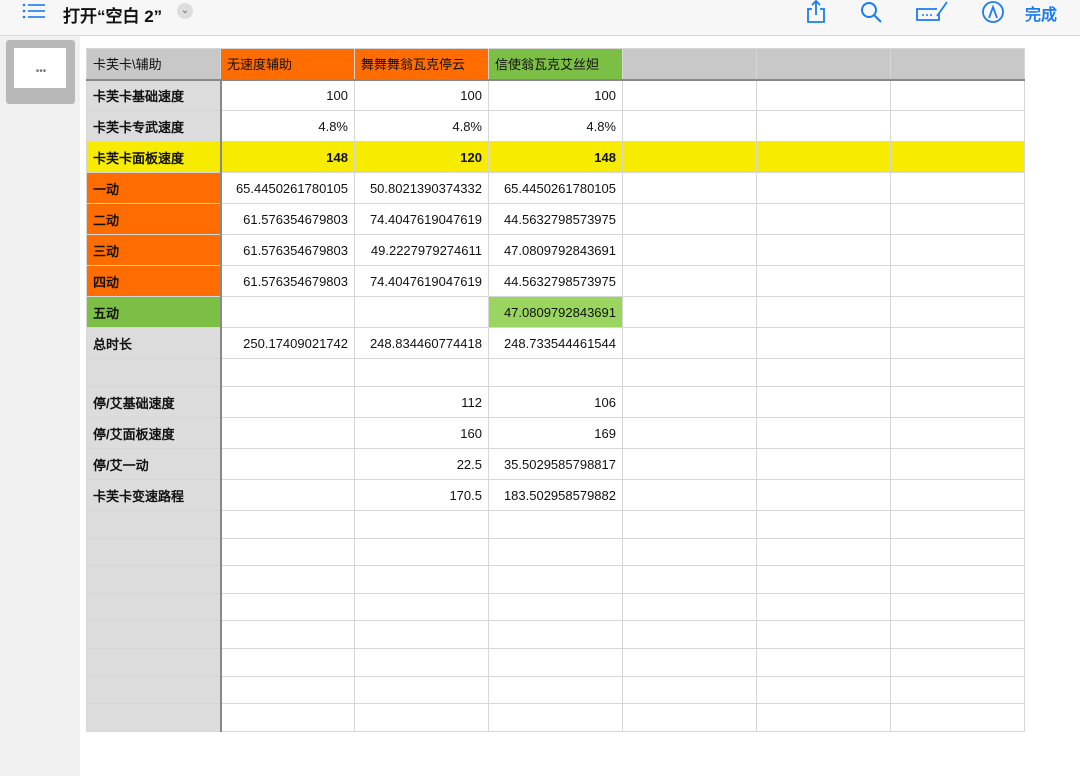 The height and width of the screenshot is (776, 1080). Describe the element at coordinates (421, 250) in the screenshot. I see `table-cell: 49.2227979274611` at that location.